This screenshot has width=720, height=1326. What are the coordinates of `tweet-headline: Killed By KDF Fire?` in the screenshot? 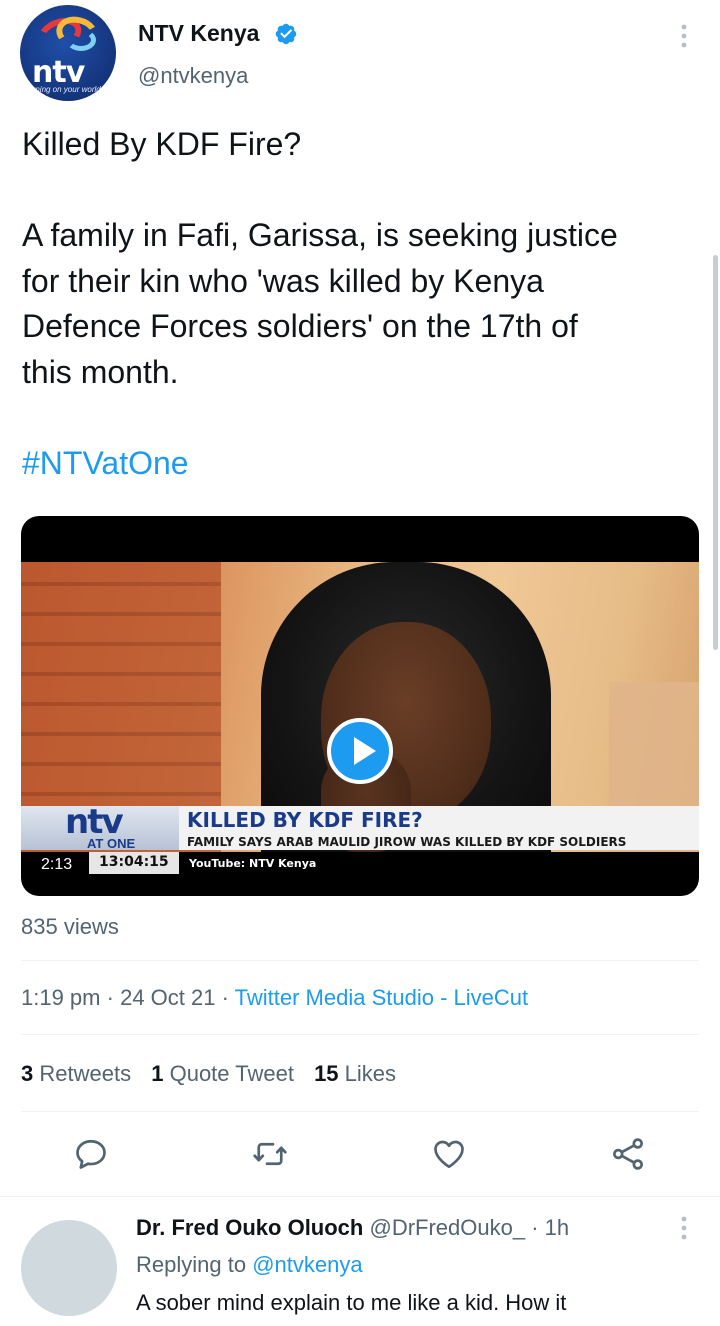 It's located at (162, 144).